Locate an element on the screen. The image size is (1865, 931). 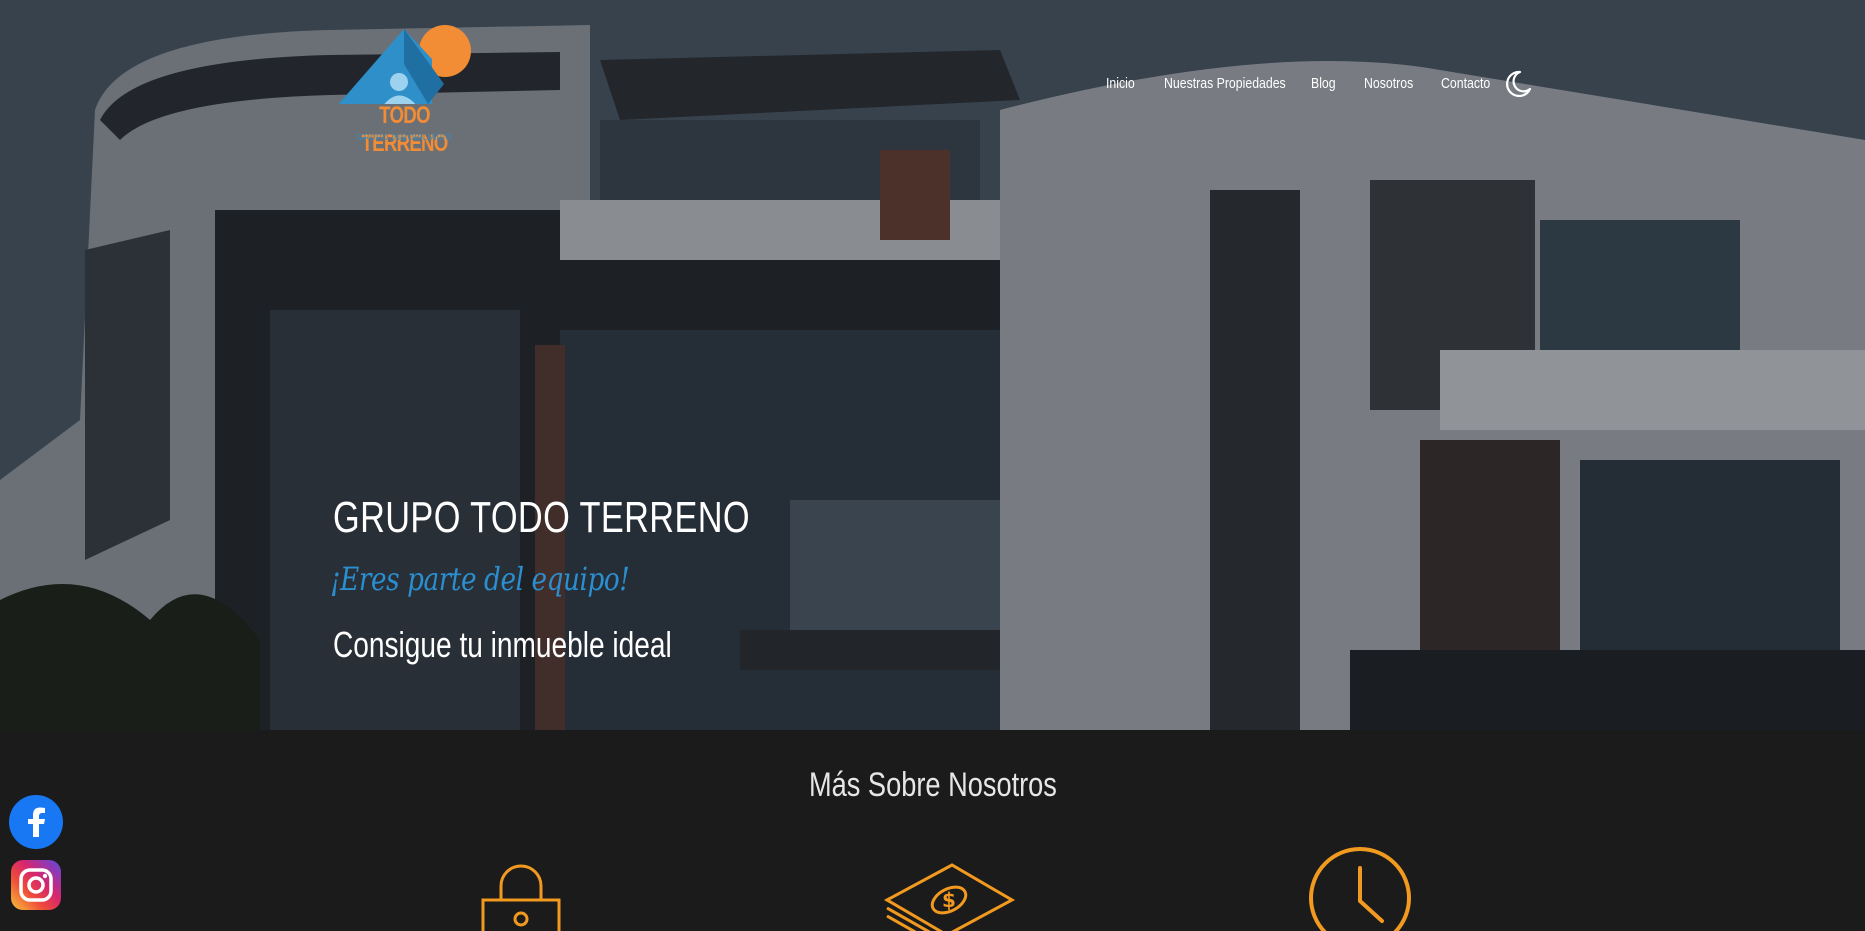
instagram-icon is located at coordinates (36, 885).